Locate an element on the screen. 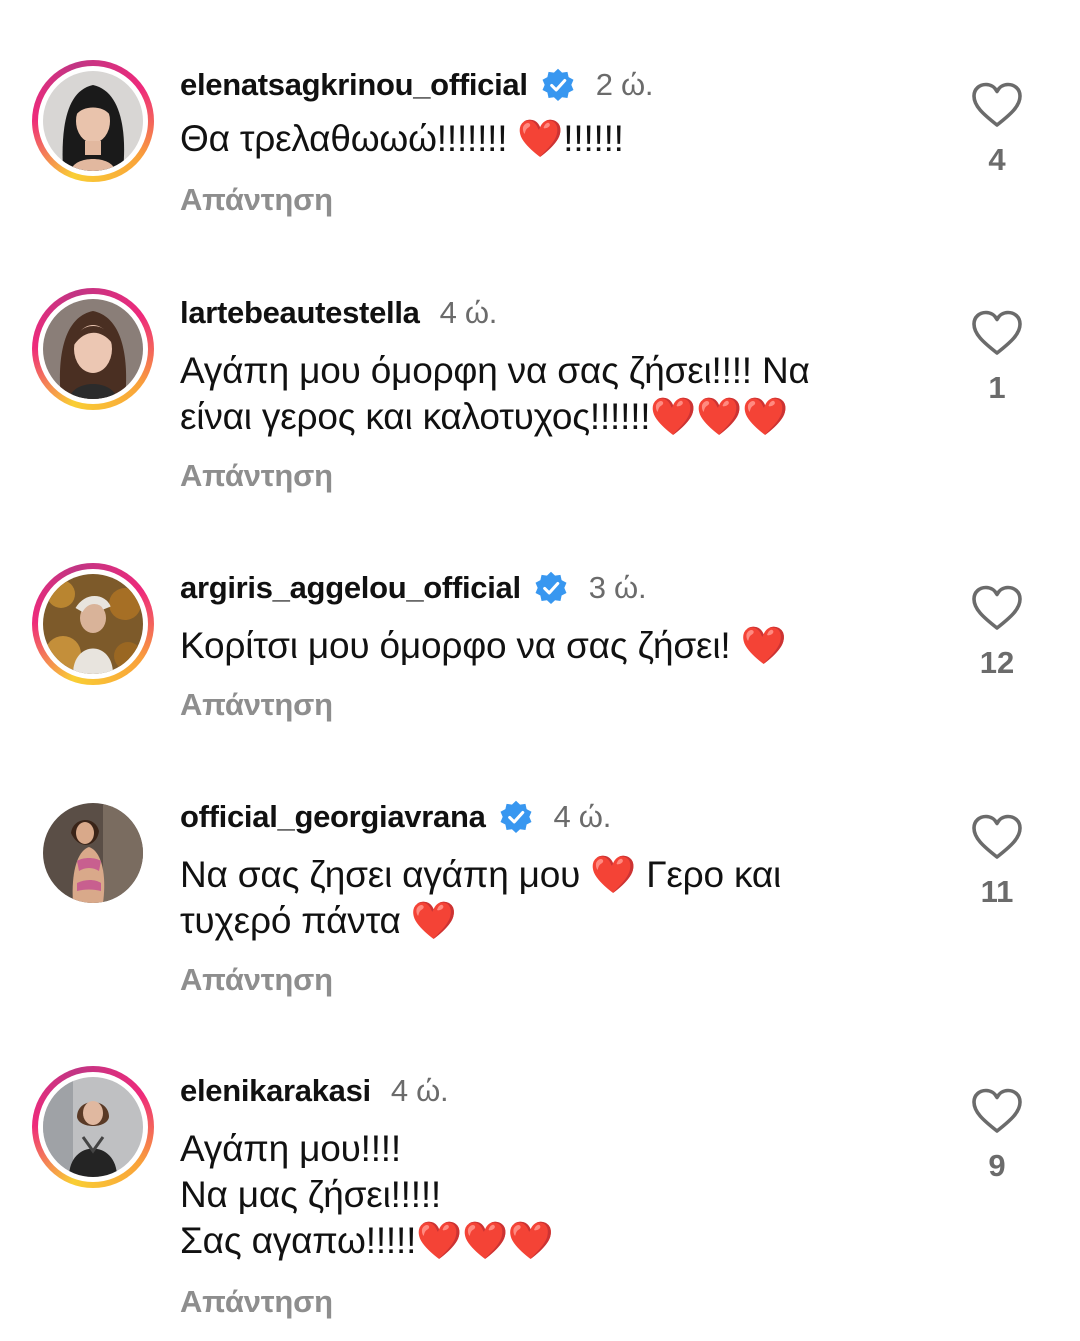 This screenshot has height=1341, width=1080. like-area: 4 is located at coordinates (997, 130).